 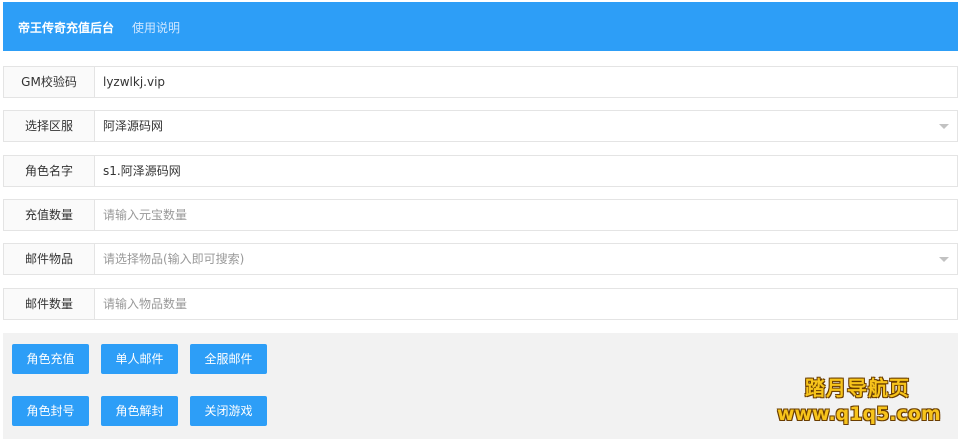 What do you see at coordinates (49, 82) in the screenshot?
I see `gm-code-label: GM校验码` at bounding box center [49, 82].